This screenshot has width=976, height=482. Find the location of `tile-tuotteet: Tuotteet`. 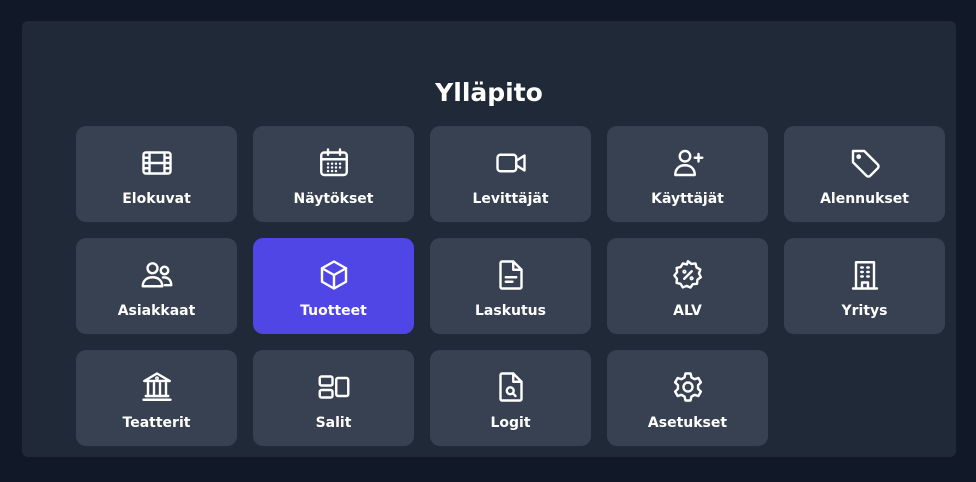

tile-tuotteet: Tuotteet is located at coordinates (333, 286).